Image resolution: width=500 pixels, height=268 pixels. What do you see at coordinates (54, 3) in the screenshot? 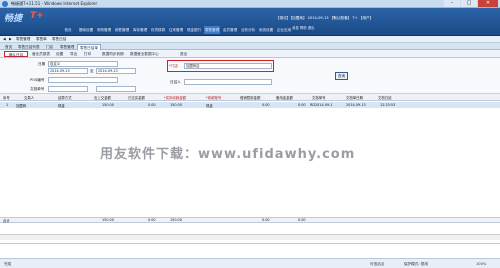
I see `window-title: 畅捷通T+11.51 - Windows Internet Explorer` at bounding box center [54, 3].